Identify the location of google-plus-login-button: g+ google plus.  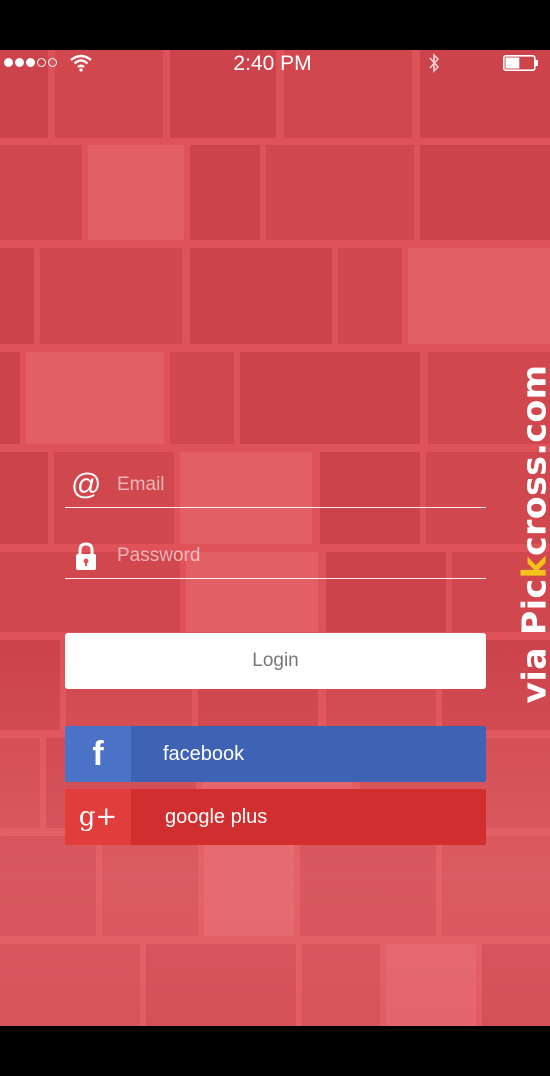
(275, 817).